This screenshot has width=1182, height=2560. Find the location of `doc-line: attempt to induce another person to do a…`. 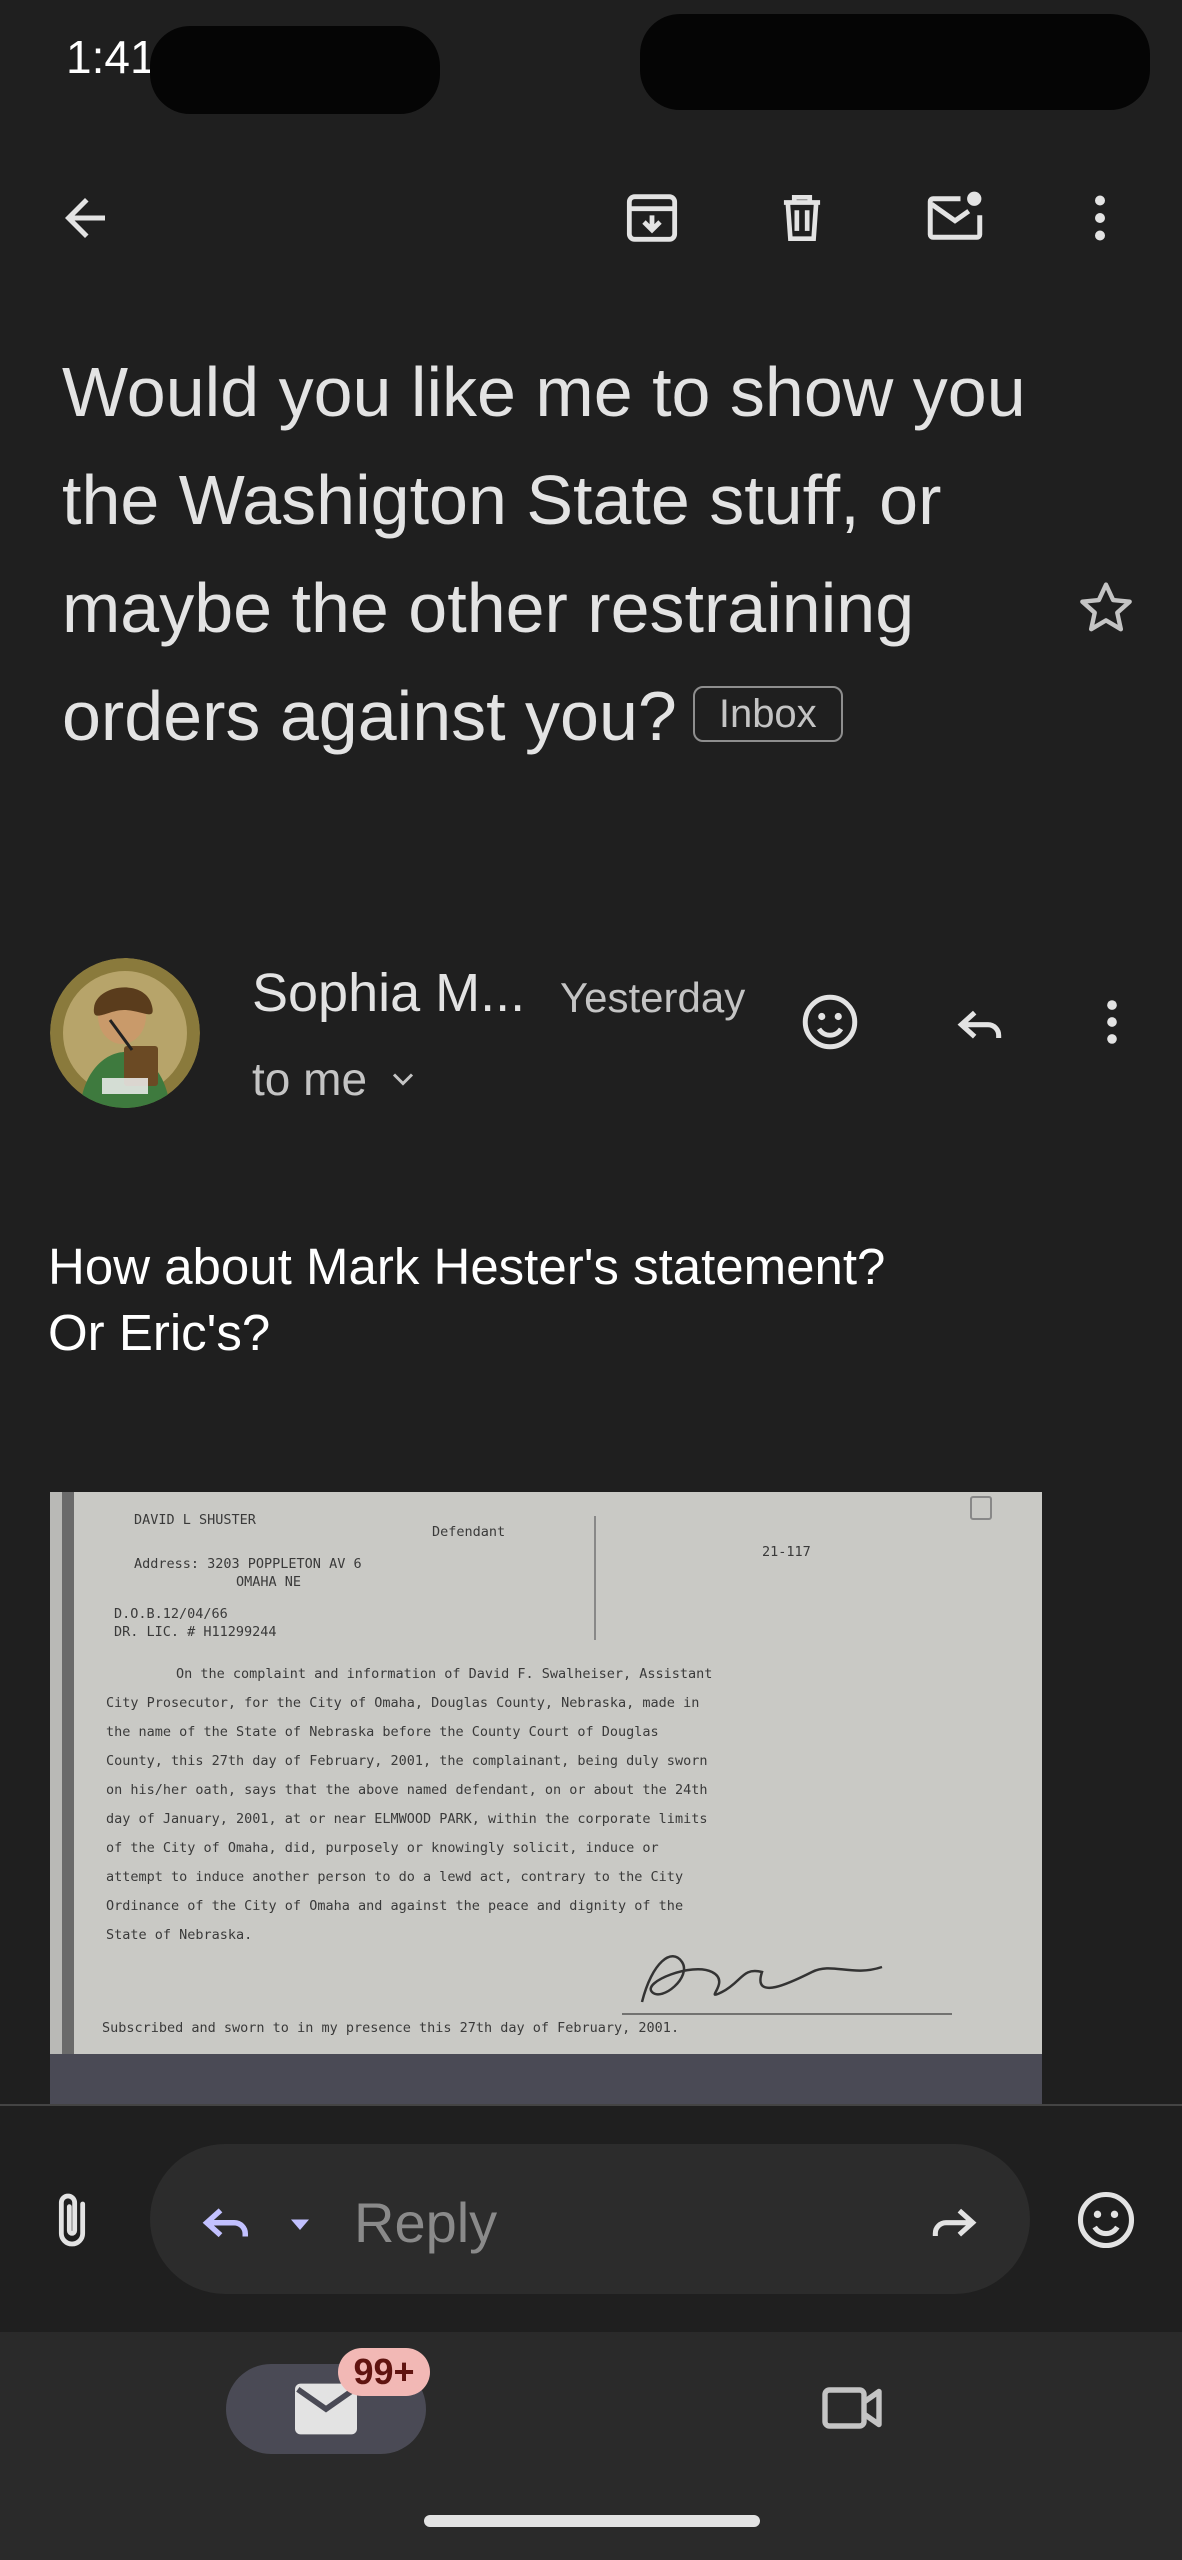

doc-line: attempt to induce another person to do a… is located at coordinates (395, 1877).